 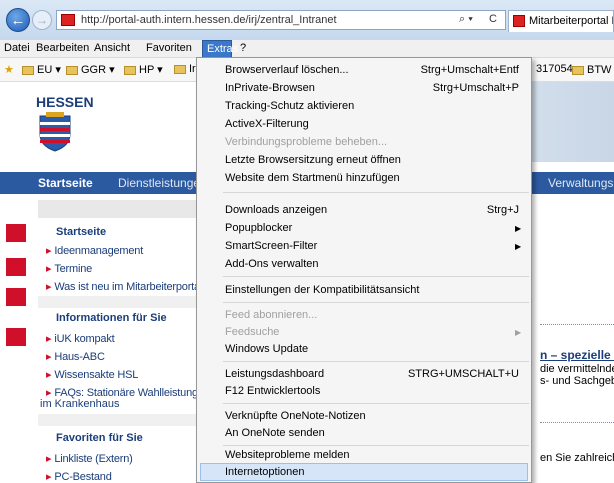 I want to click on nav-dienstleistungen: Dienstleistunge, so click(x=159, y=183).